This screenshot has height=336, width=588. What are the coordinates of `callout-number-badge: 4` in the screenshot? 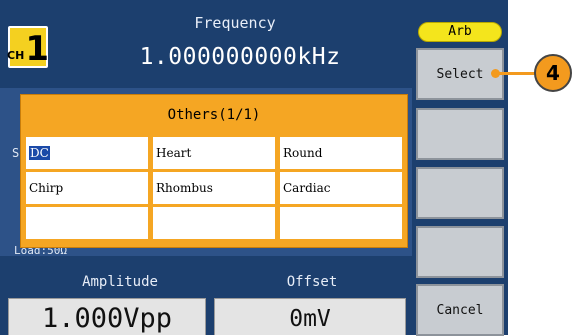 It's located at (553, 73).